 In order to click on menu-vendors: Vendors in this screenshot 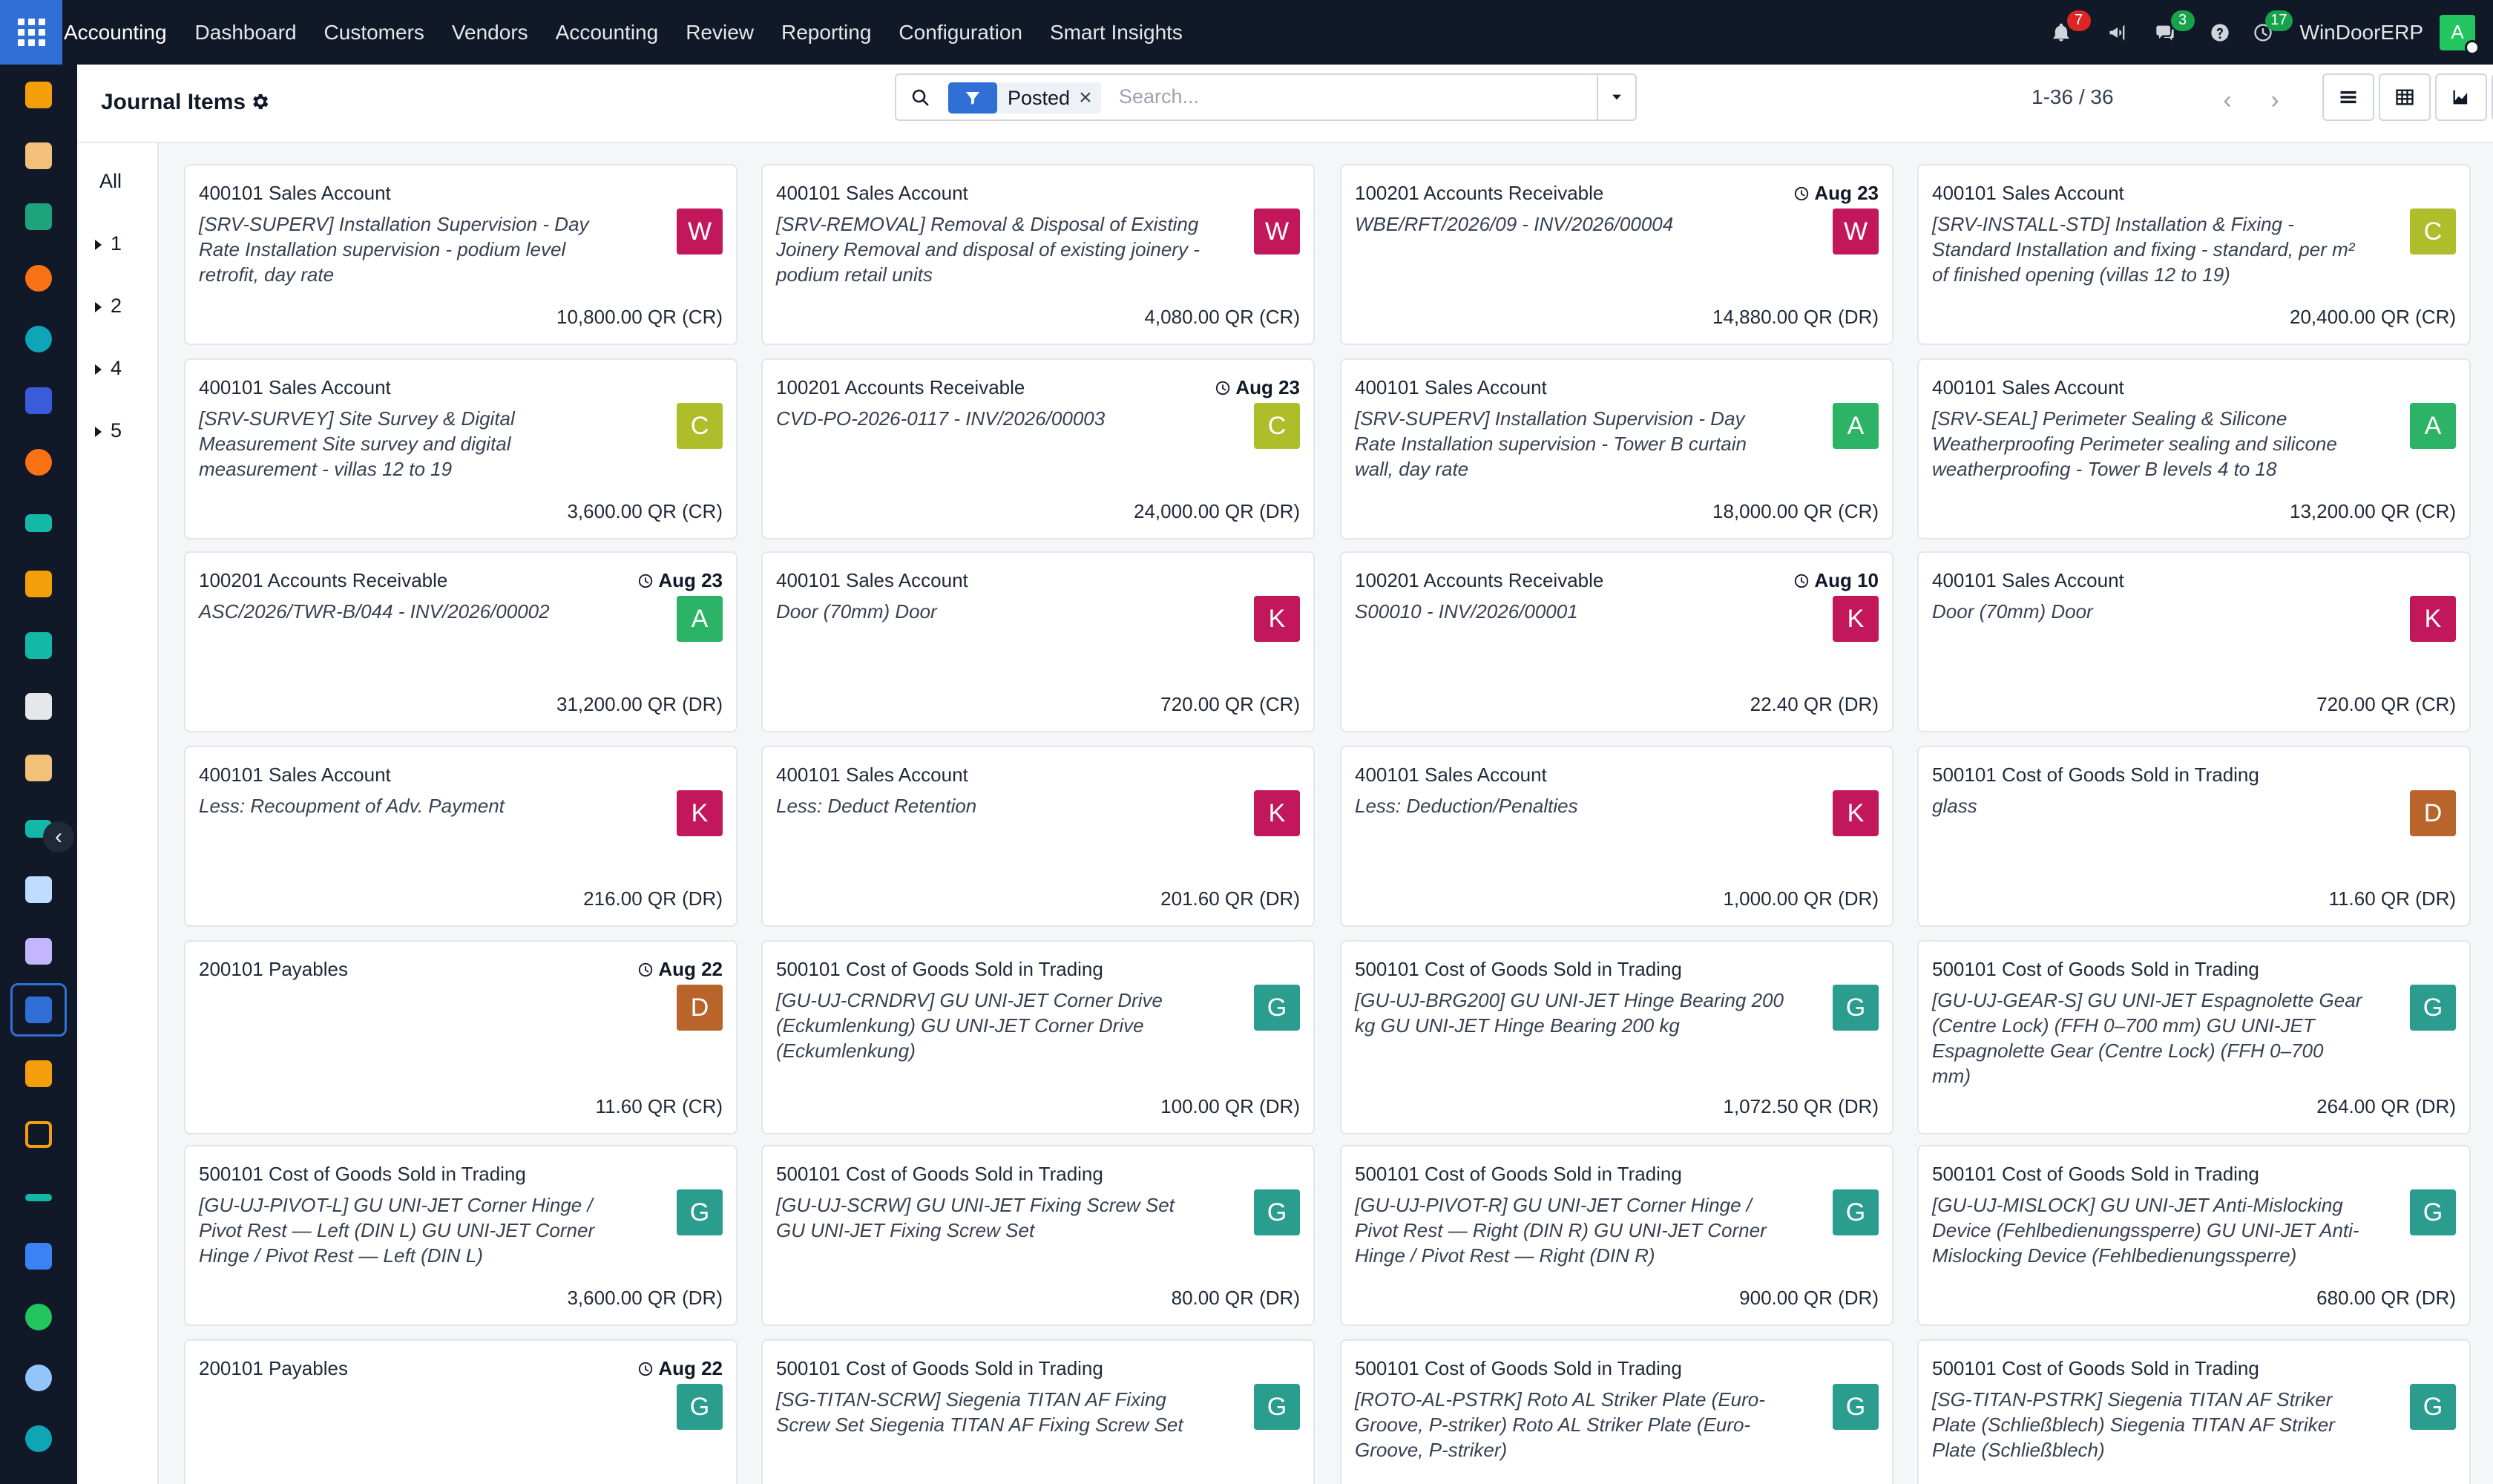, I will do `click(490, 33)`.